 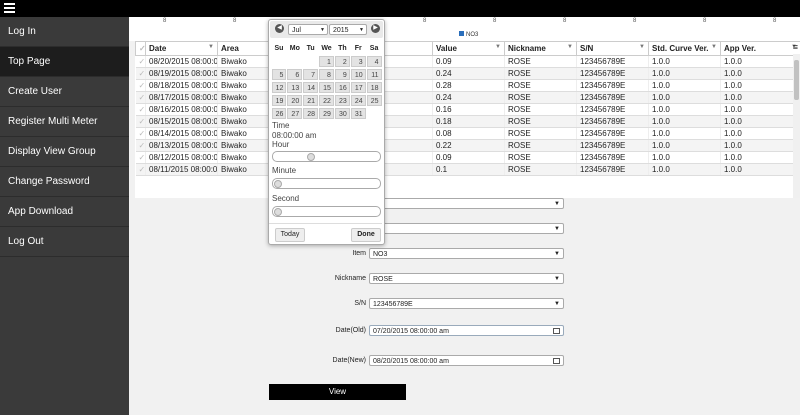 What do you see at coordinates (342, 100) in the screenshot?
I see `calendar-day: 23` at bounding box center [342, 100].